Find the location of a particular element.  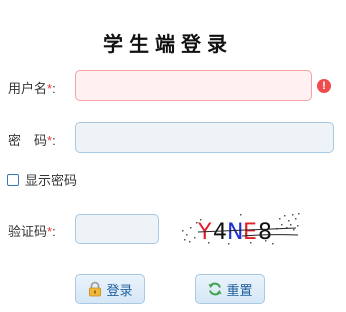

show-password-label: 显示密码 is located at coordinates (51, 180).